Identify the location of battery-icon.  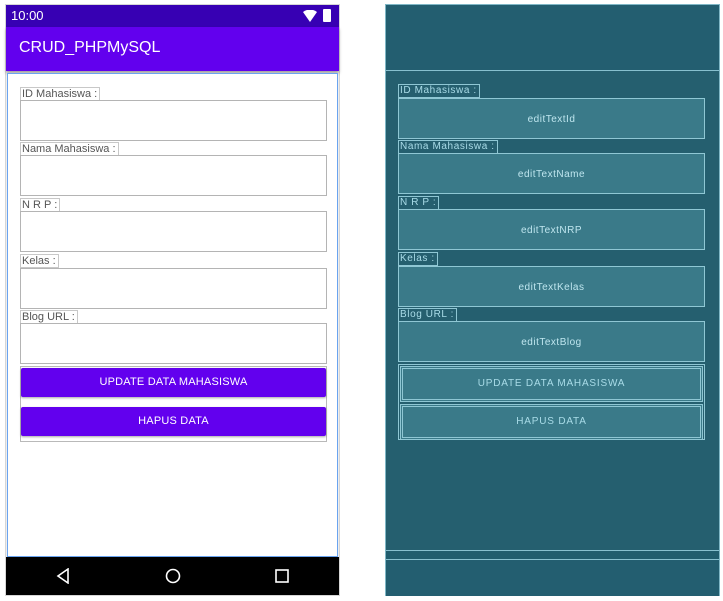
(327, 15).